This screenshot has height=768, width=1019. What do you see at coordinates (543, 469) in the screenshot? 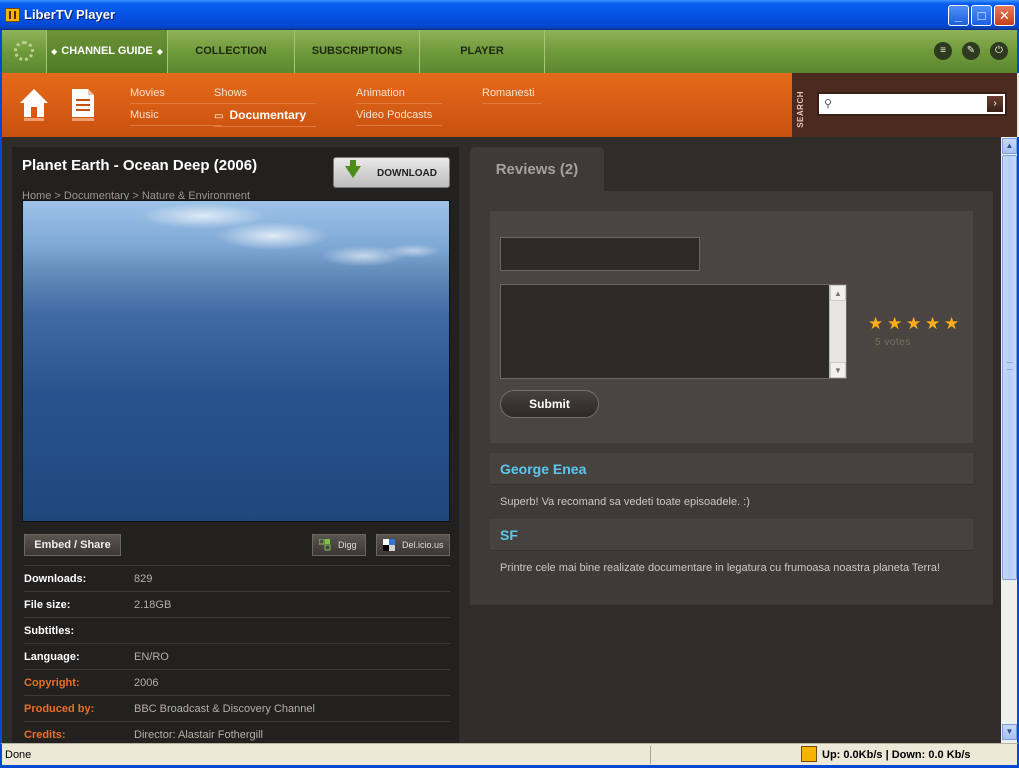
I see `review-author: George Enea` at bounding box center [543, 469].